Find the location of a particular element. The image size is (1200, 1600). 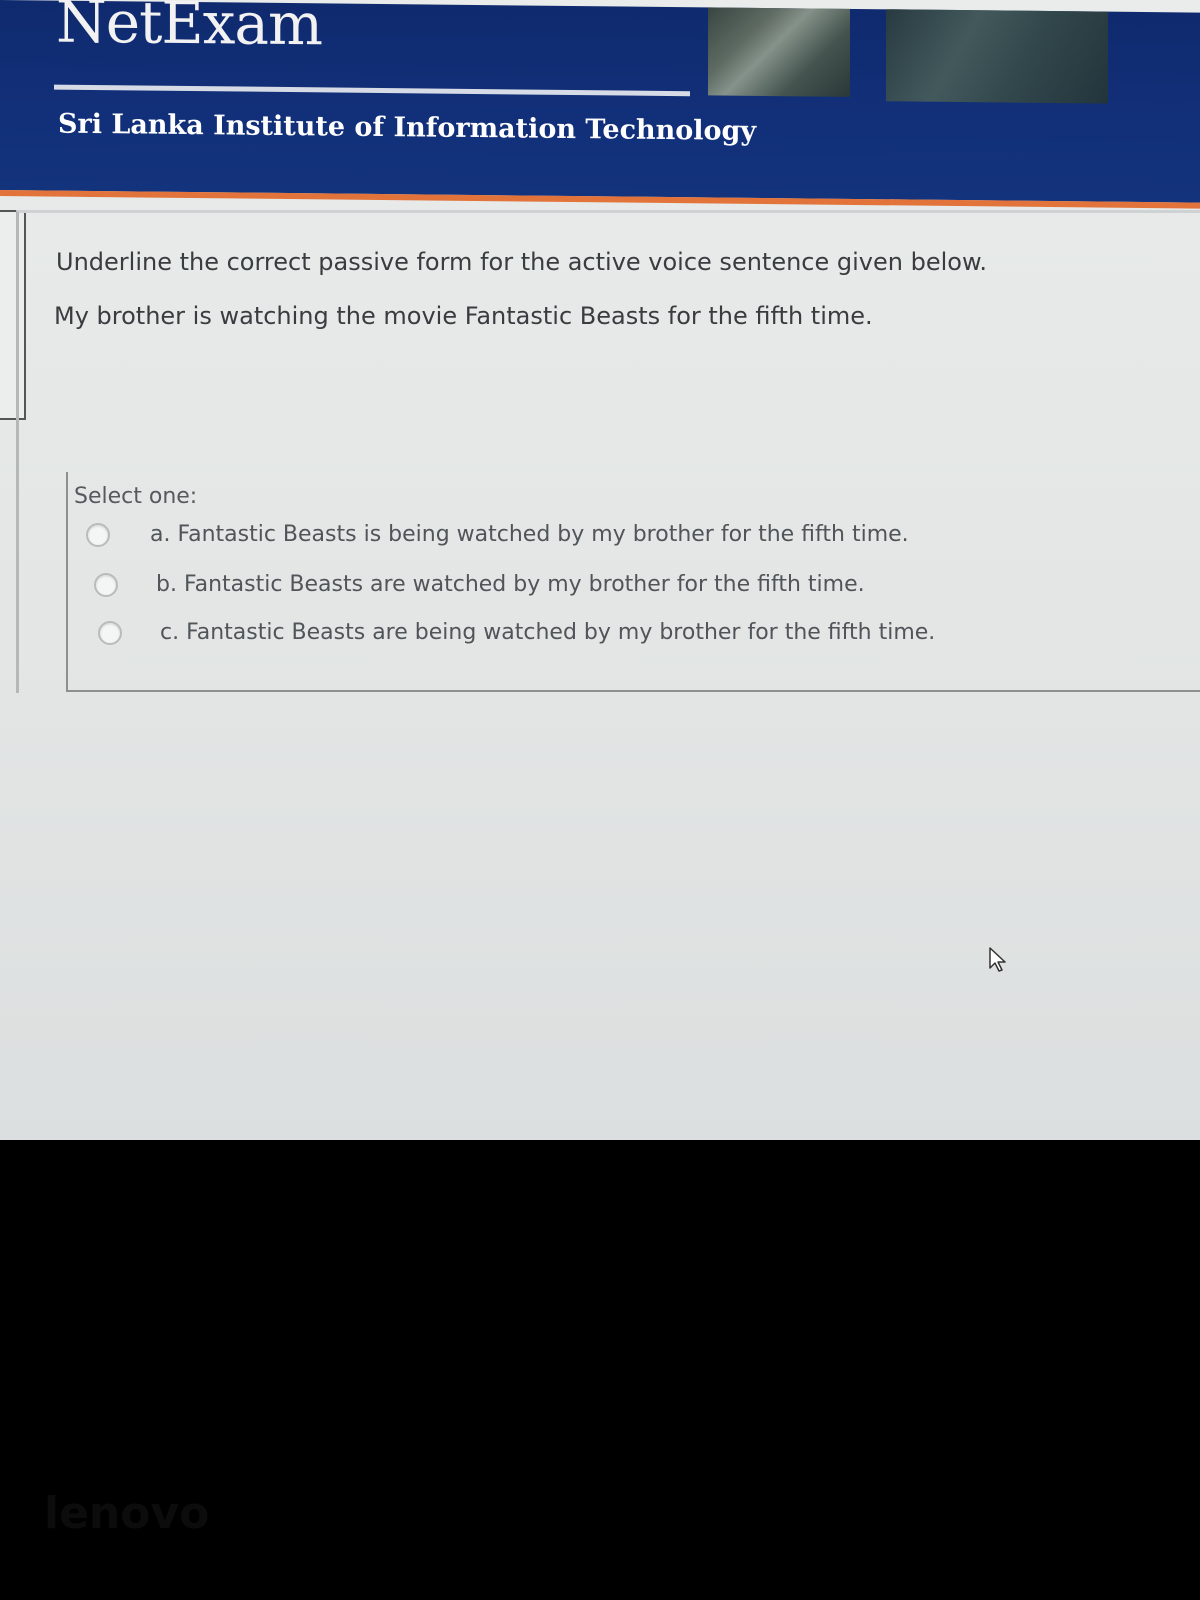

mouse-cursor-icon is located at coordinates (997, 959).